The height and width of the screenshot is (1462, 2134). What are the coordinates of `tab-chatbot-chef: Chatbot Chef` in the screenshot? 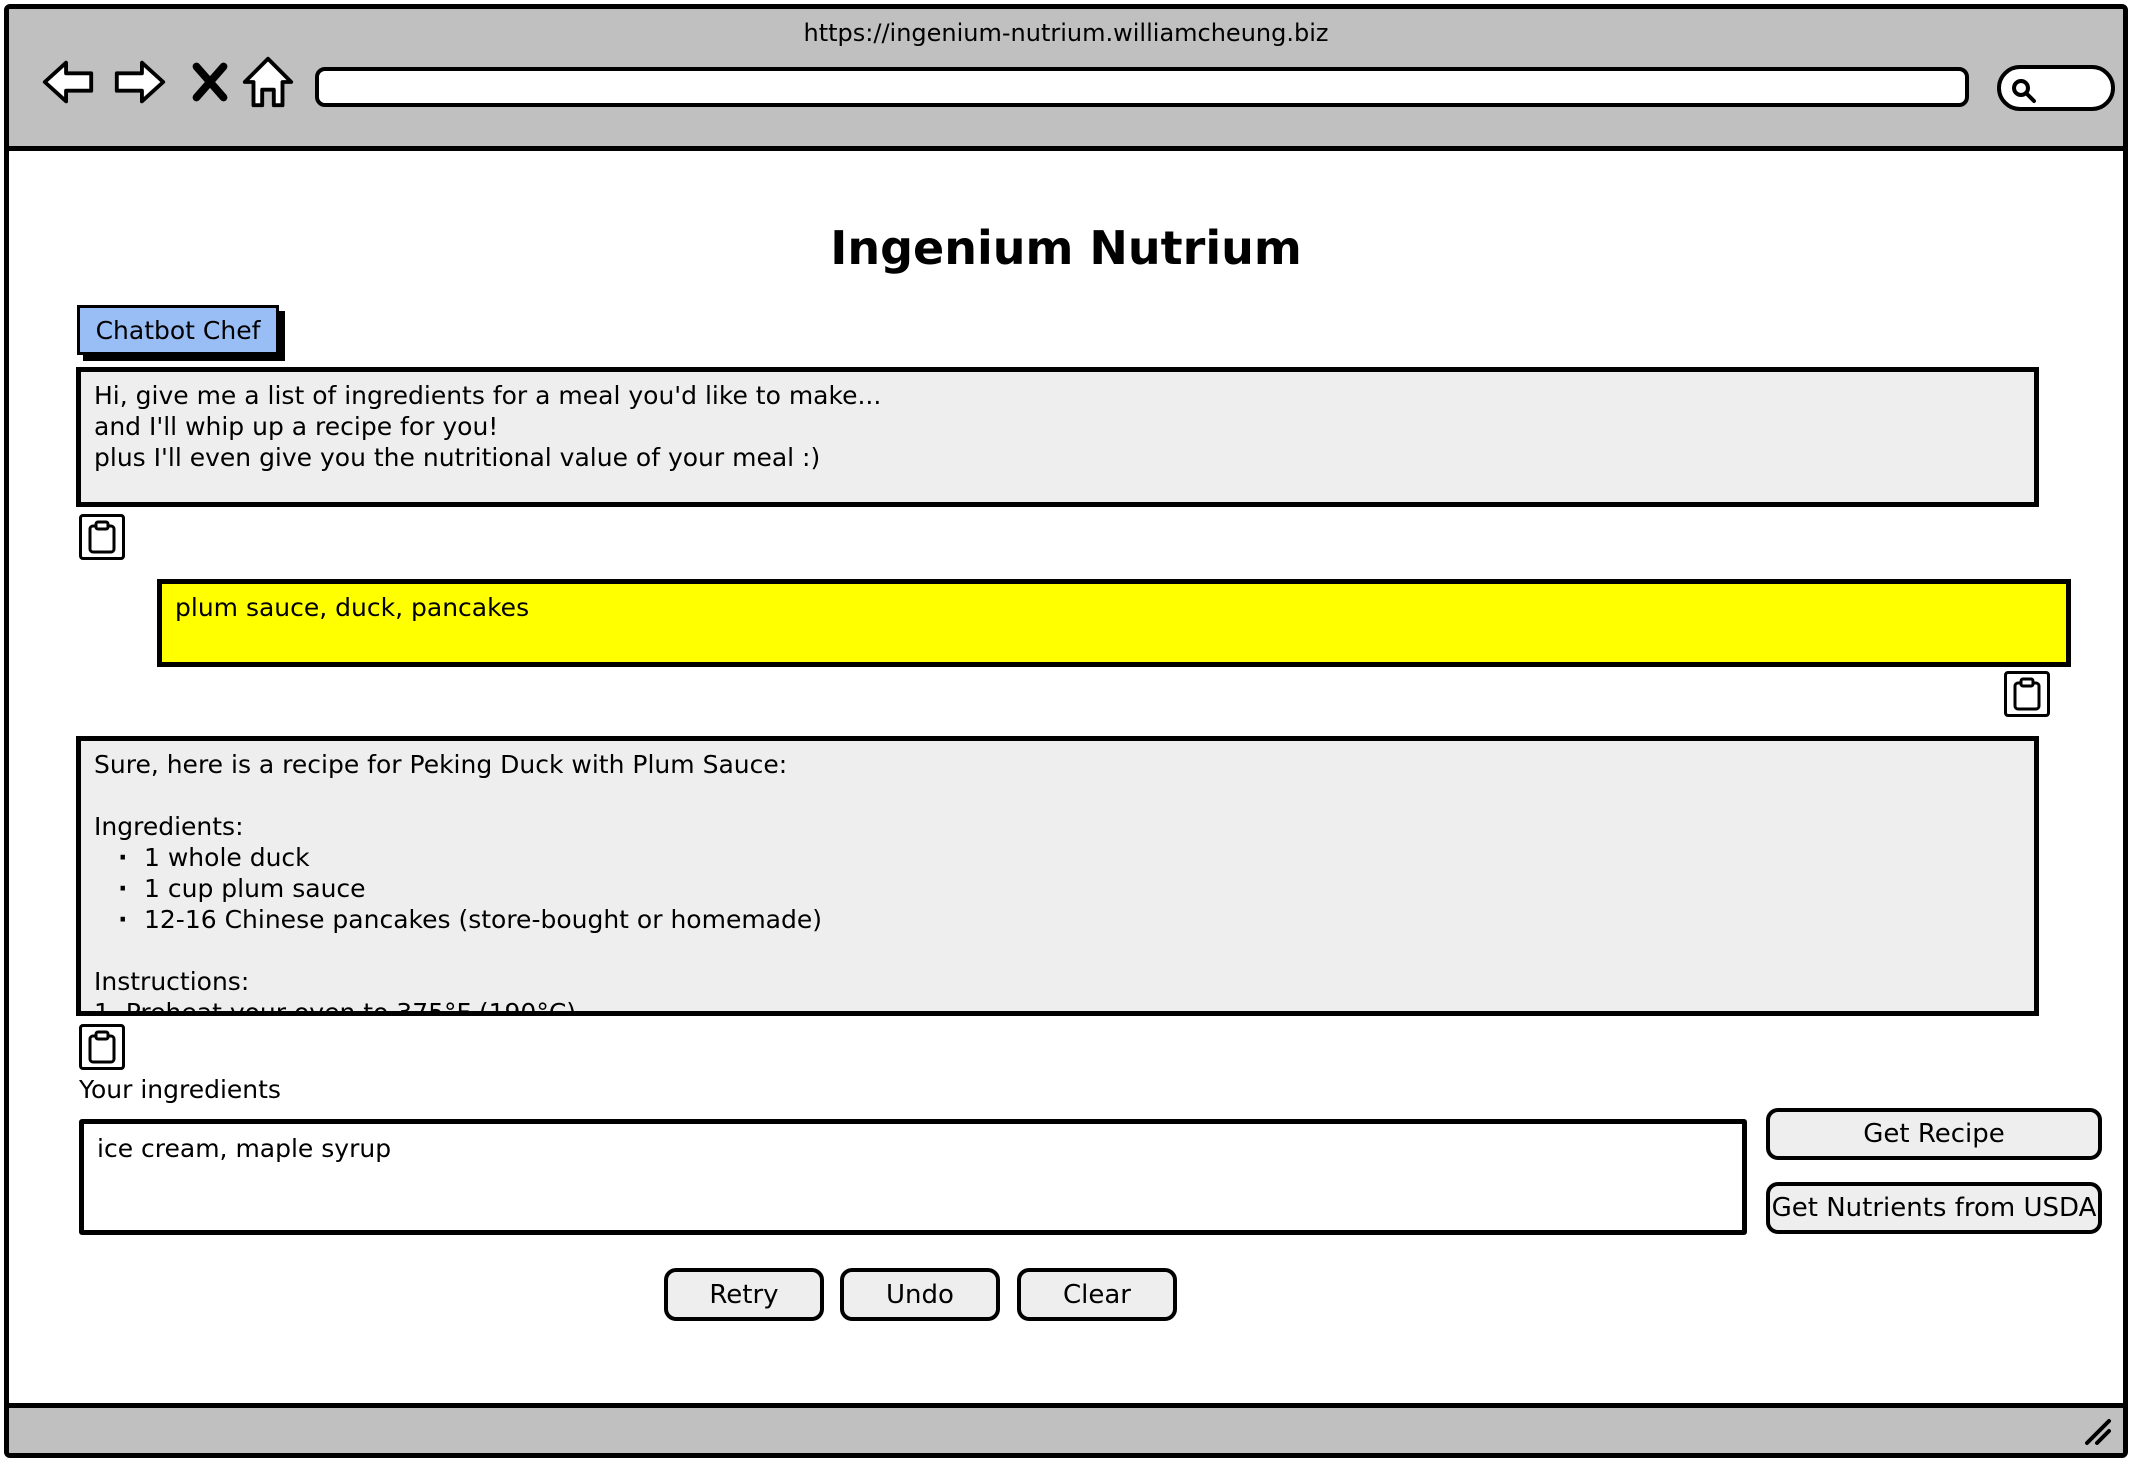 It's located at (178, 330).